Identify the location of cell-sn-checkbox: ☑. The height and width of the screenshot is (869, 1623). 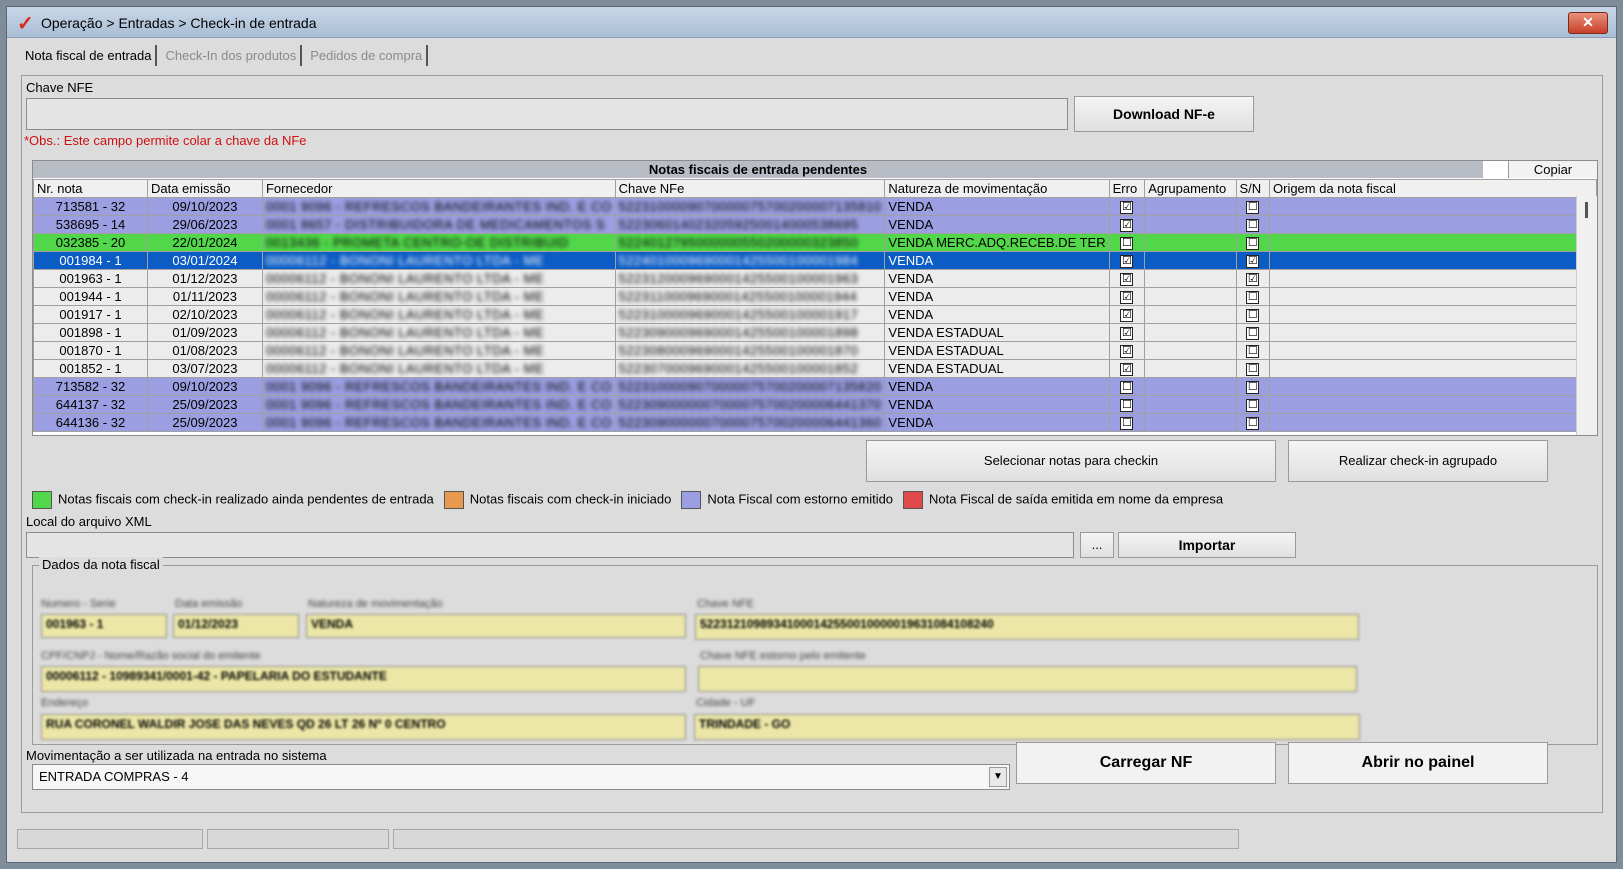
(1253, 278).